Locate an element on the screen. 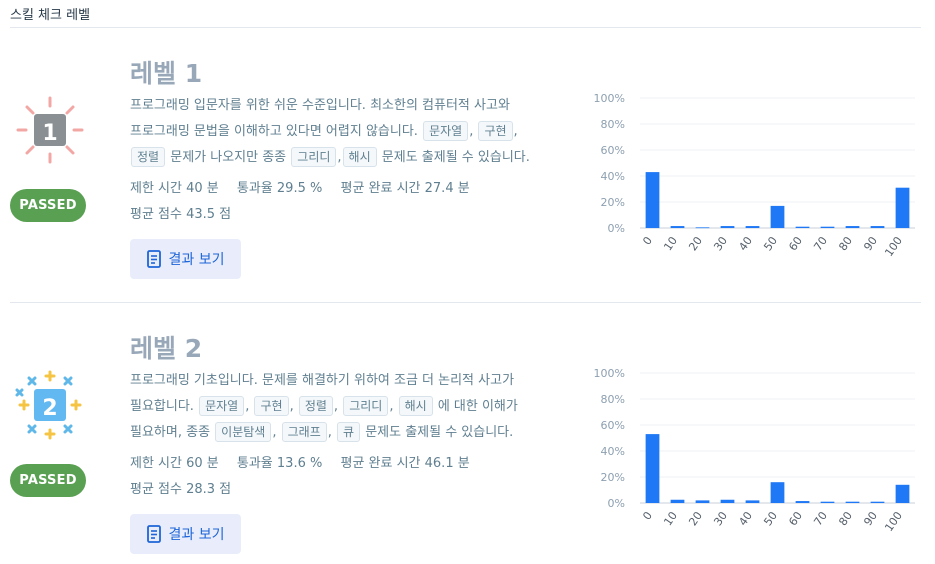  level-title: 레벨 1 is located at coordinates (166, 73).